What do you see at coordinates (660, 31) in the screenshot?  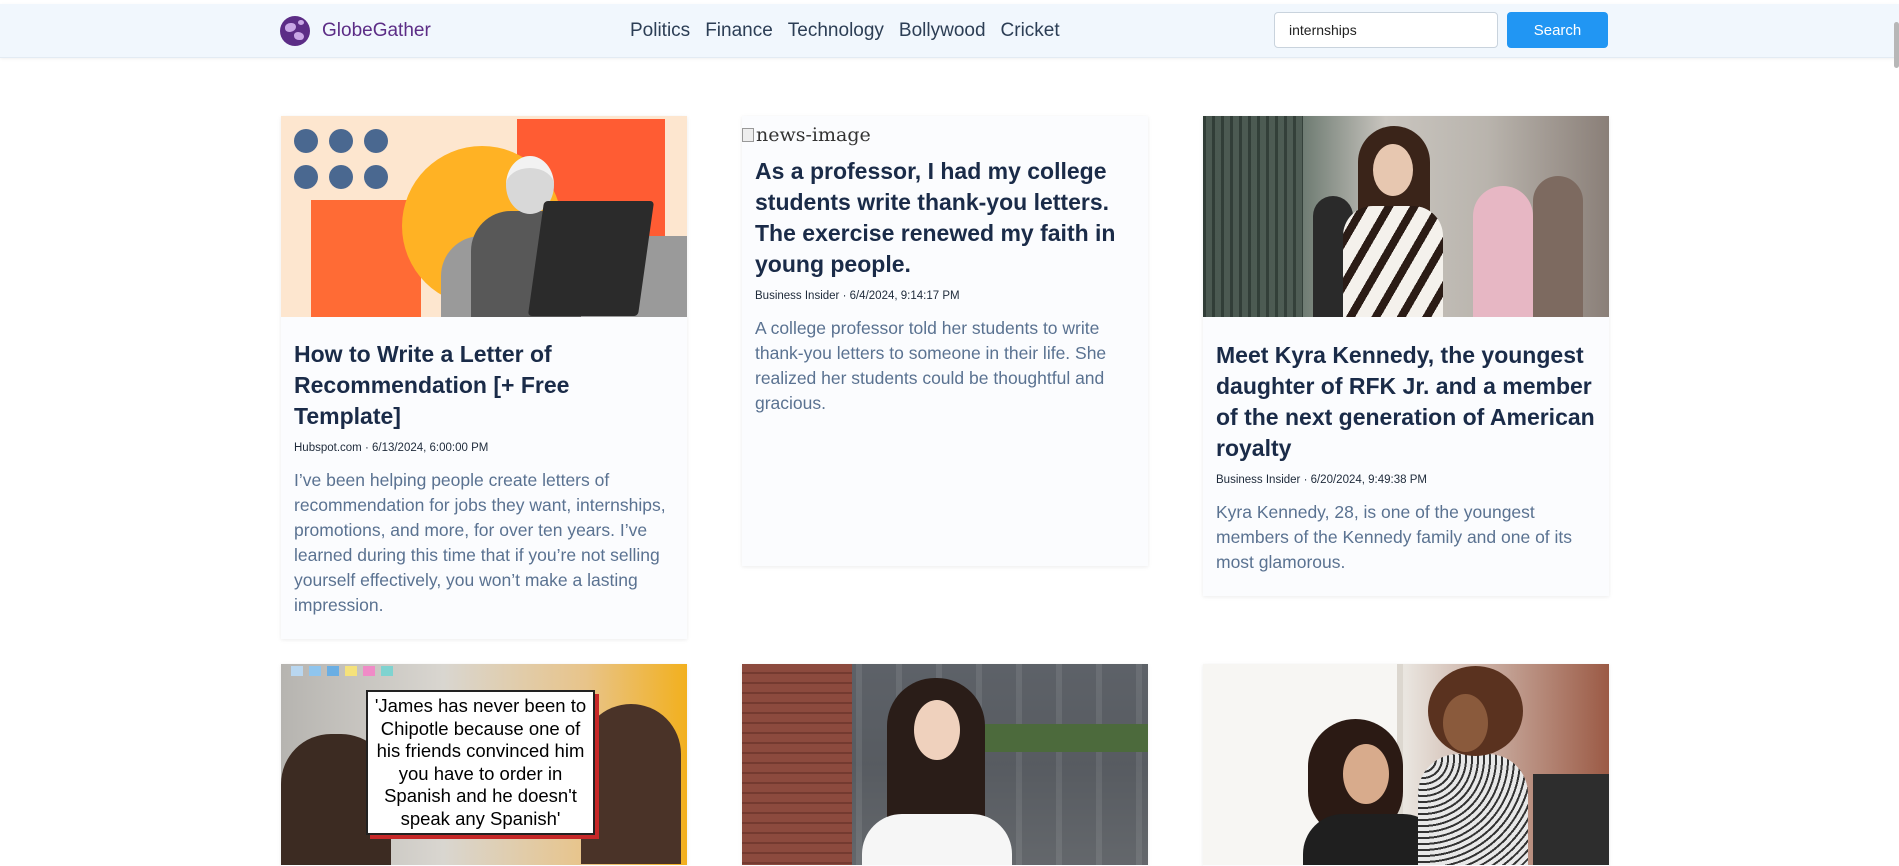 I see `nav-link-politics: Politics` at bounding box center [660, 31].